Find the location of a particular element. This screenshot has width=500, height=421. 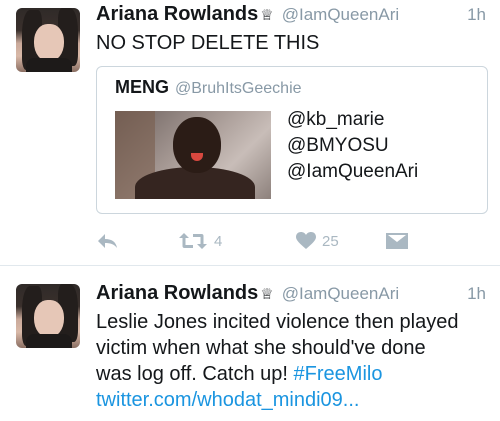

mention: @kb_marie is located at coordinates (352, 120).